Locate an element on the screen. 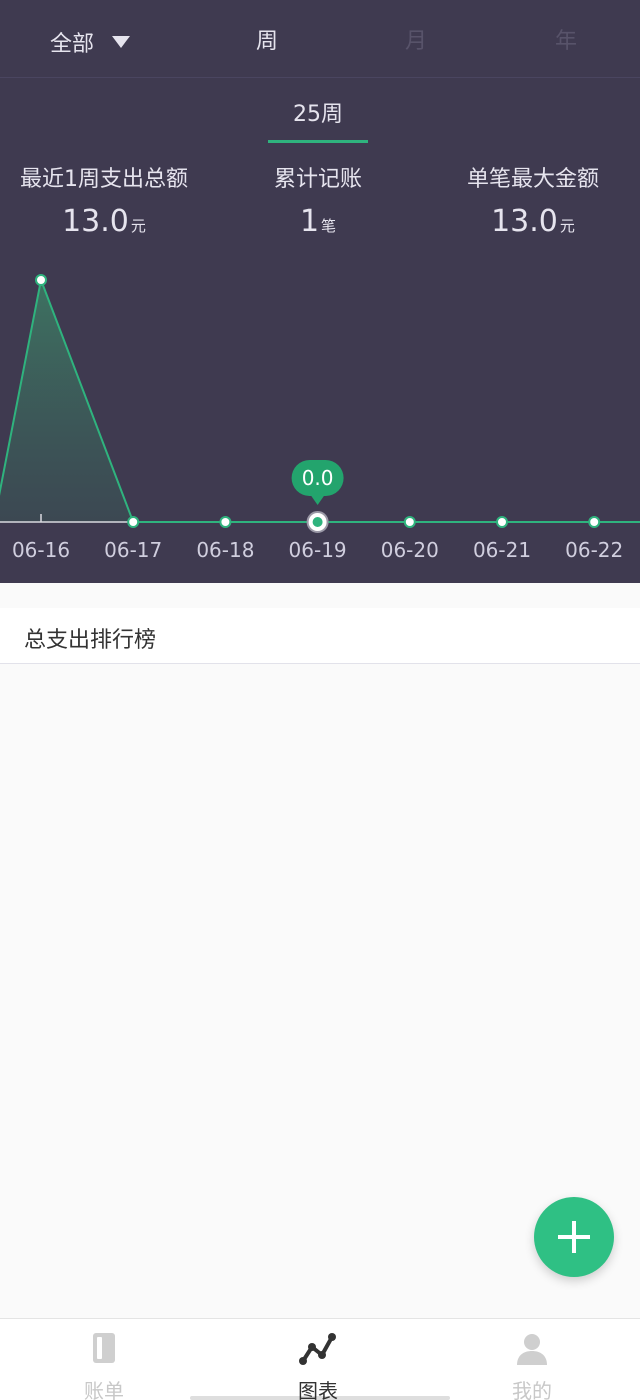 The height and width of the screenshot is (1400, 640). stat-count-unit: 笔 is located at coordinates (329, 226).